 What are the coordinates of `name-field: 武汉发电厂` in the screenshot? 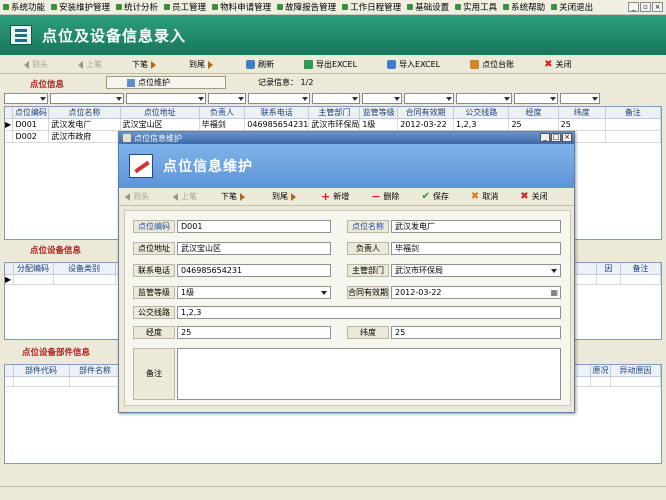 It's located at (476, 226).